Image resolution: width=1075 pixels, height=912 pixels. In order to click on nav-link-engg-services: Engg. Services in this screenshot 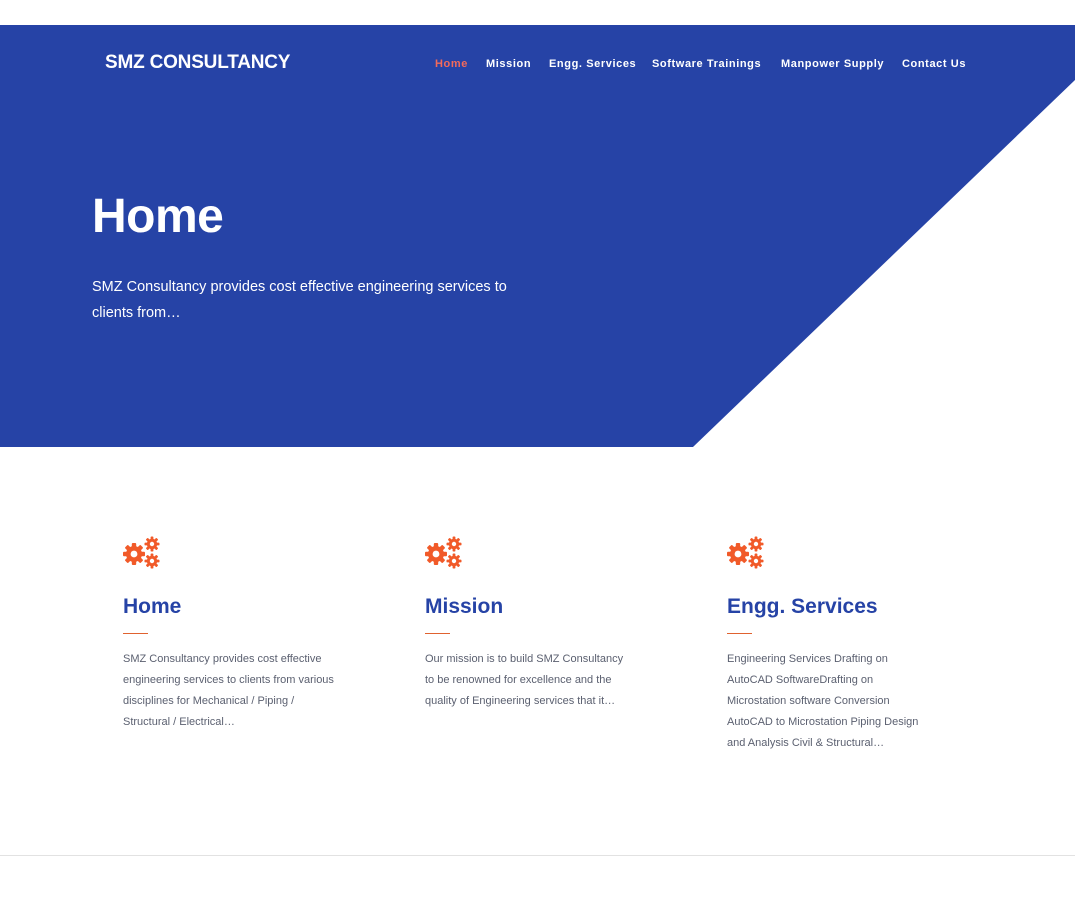, I will do `click(592, 64)`.